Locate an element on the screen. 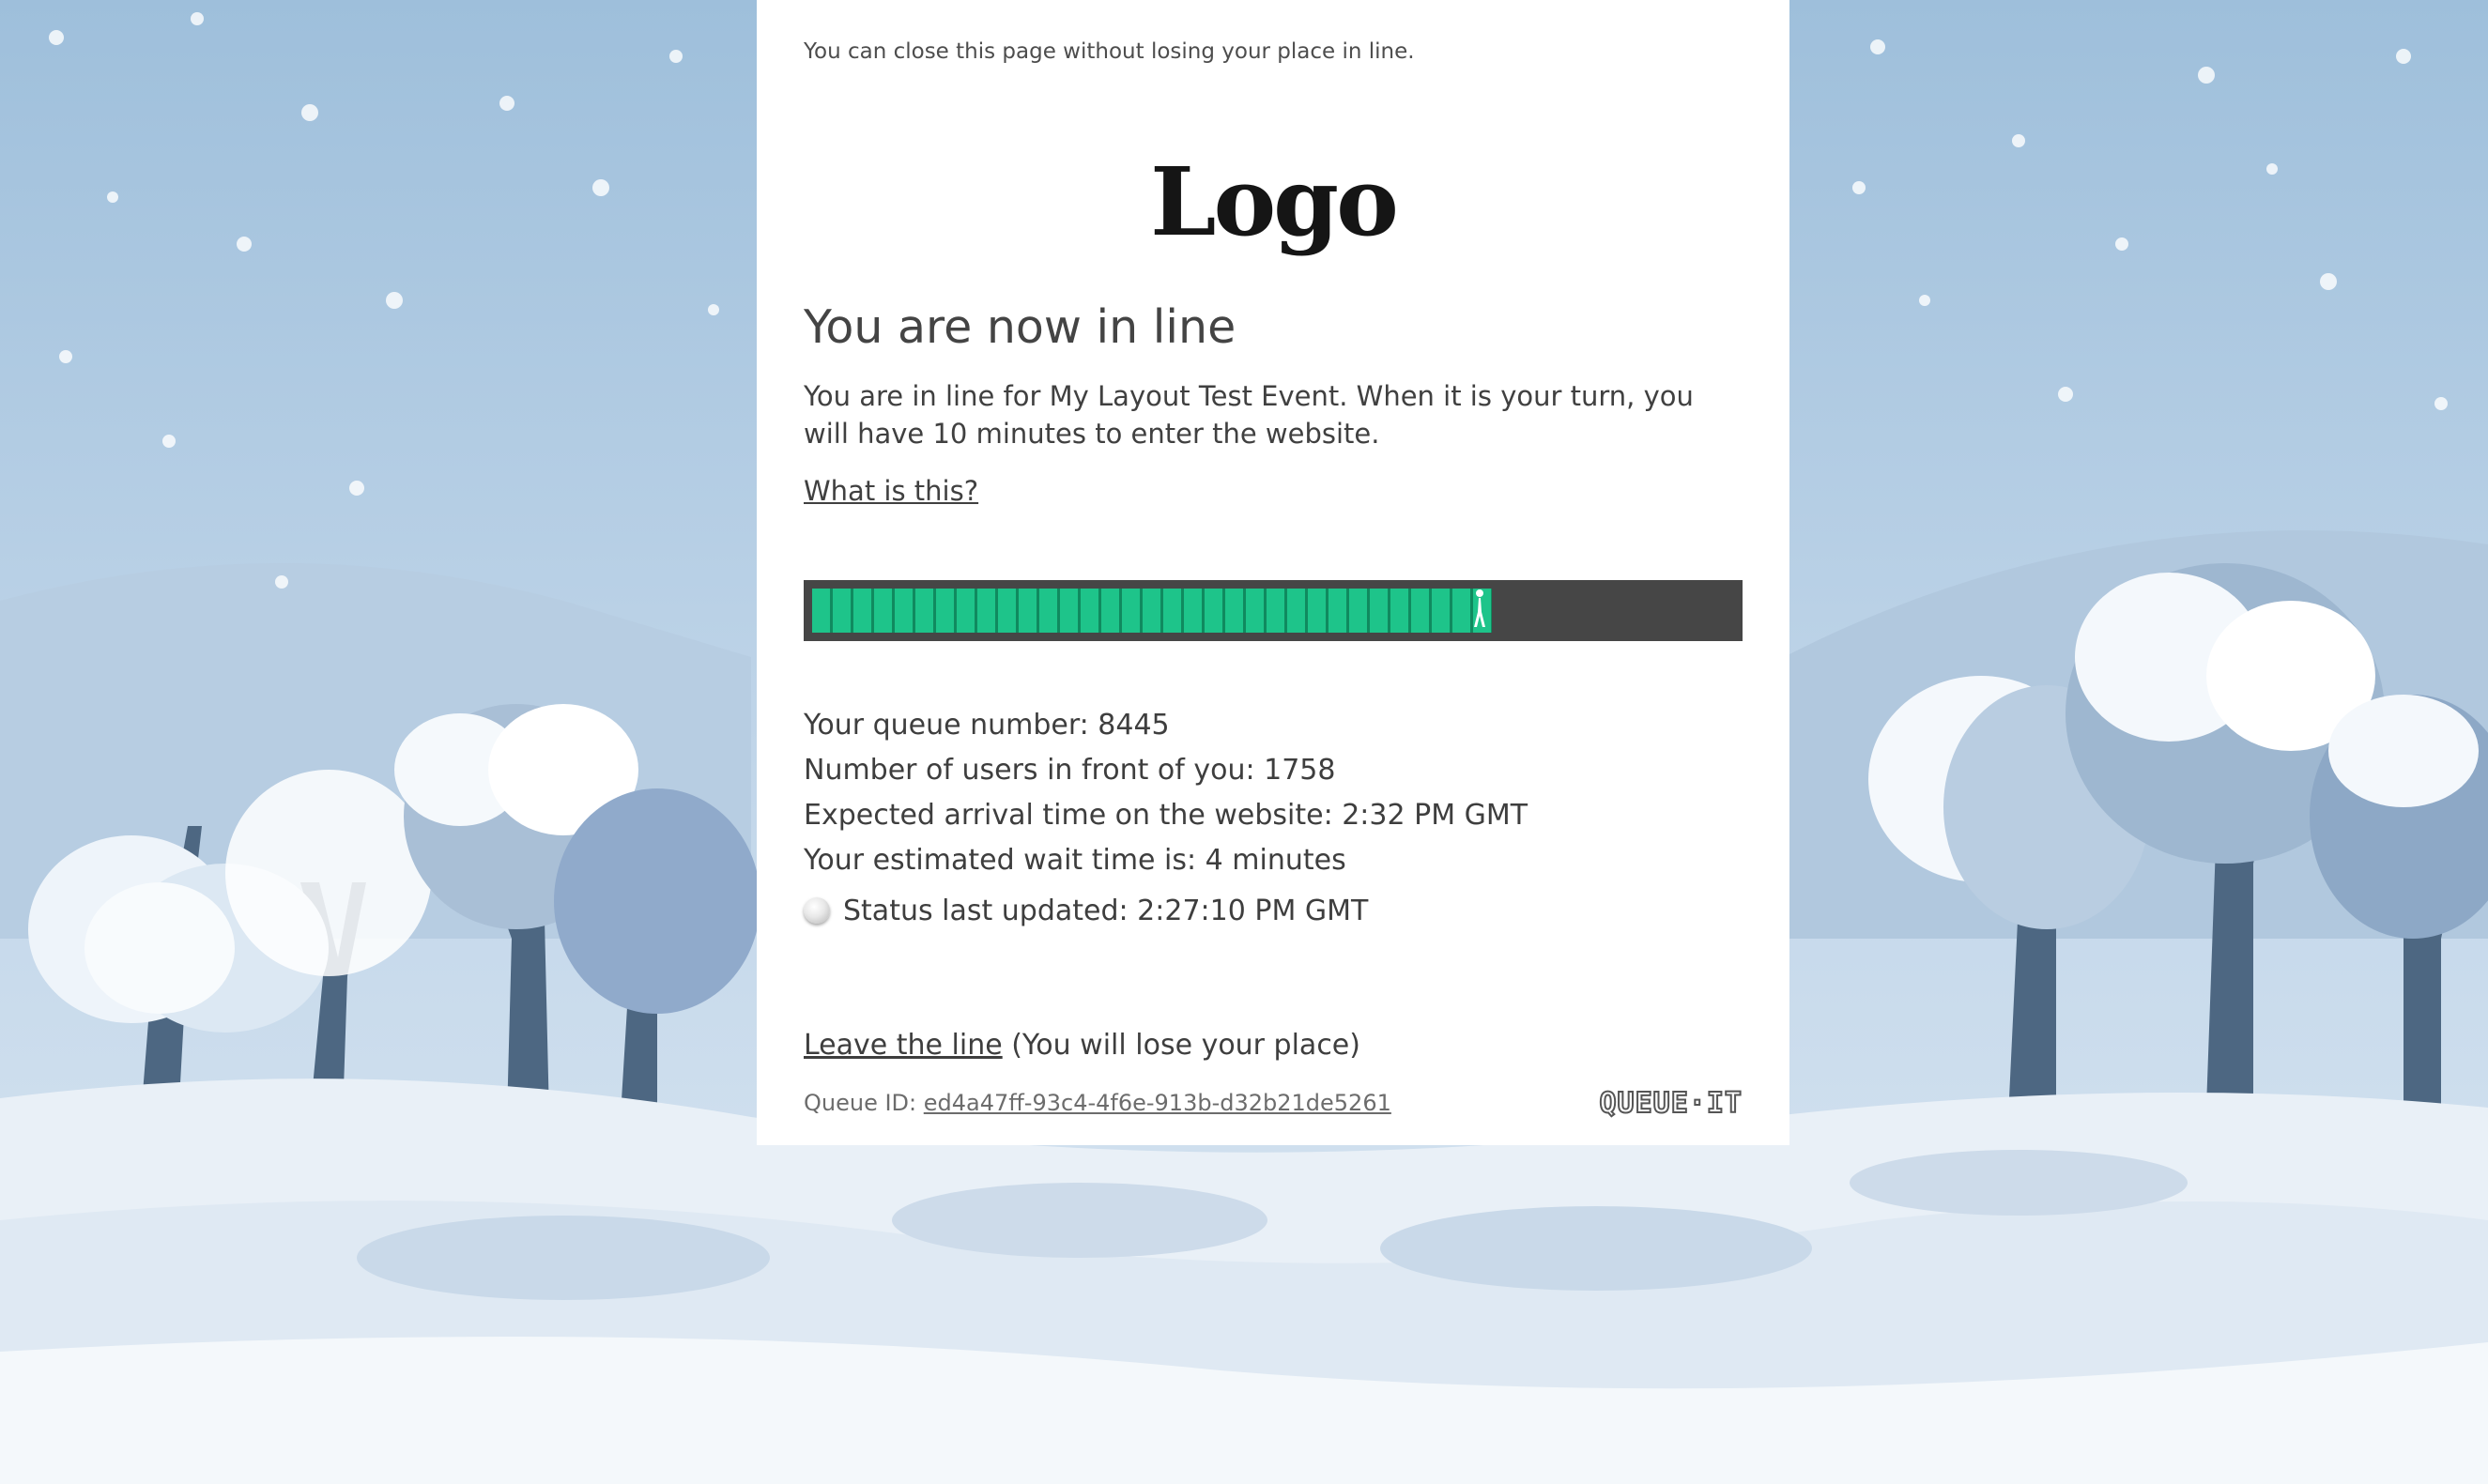 Image resolution: width=2488 pixels, height=1484 pixels. queue-id-label: Queue ID: is located at coordinates (864, 1103).